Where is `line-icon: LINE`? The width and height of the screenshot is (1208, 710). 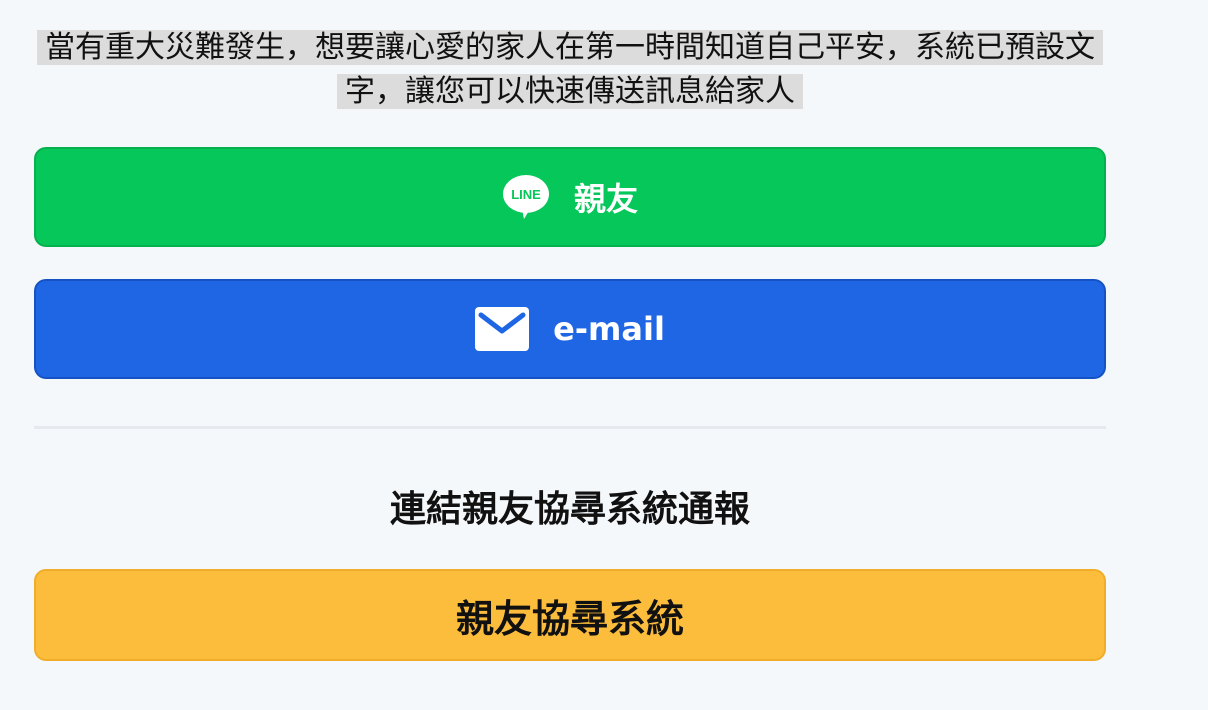 line-icon: LINE is located at coordinates (526, 197).